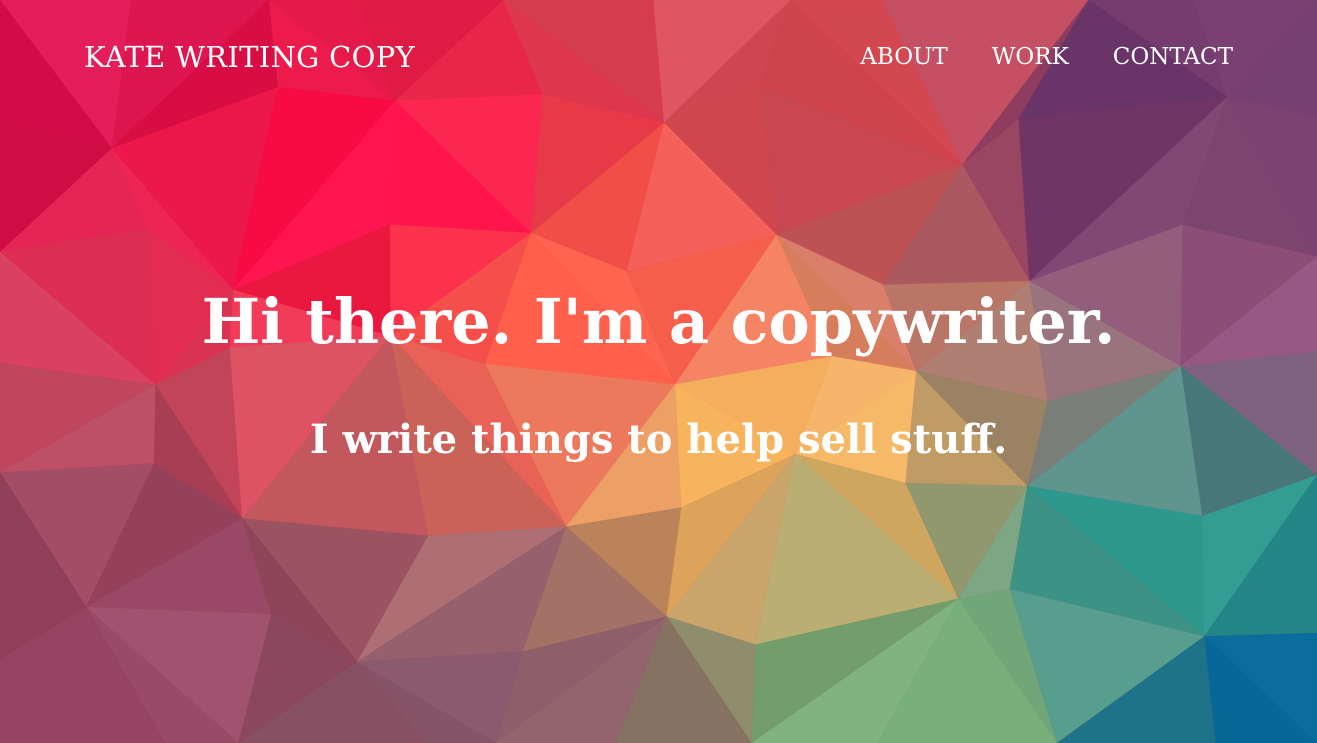  What do you see at coordinates (658, 439) in the screenshot?
I see `hero-subheadline: I write things to help sell stuff.` at bounding box center [658, 439].